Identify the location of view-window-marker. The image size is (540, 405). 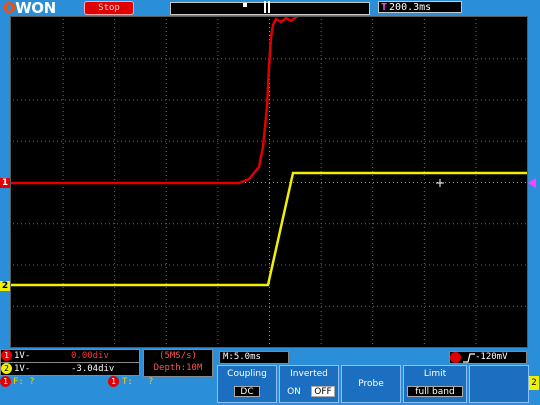
(267, 7).